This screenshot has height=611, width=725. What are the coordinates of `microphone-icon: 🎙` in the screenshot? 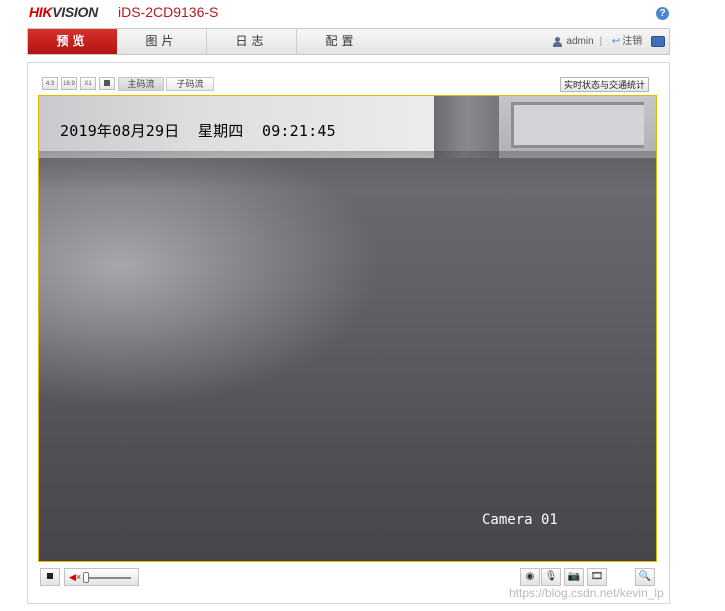 It's located at (551, 576).